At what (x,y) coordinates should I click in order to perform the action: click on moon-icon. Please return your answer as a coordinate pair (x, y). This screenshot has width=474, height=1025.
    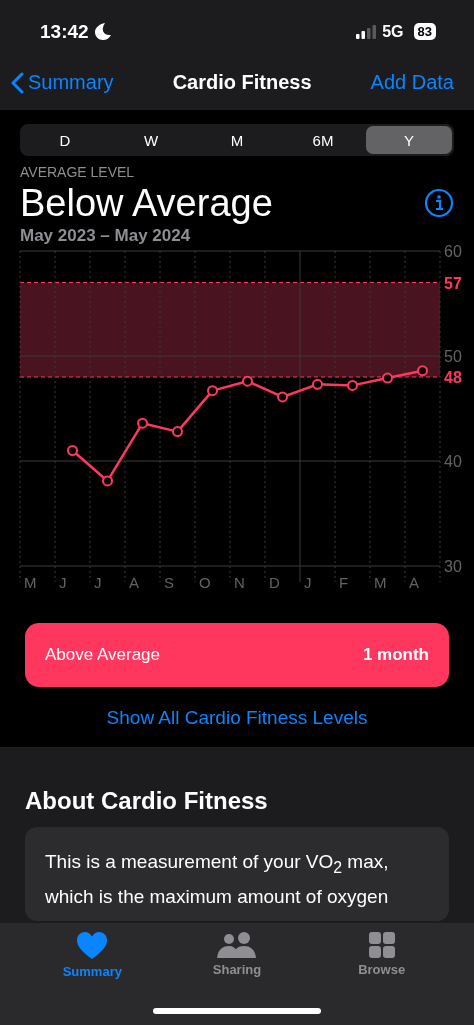
    Looking at the image, I should click on (102, 31).